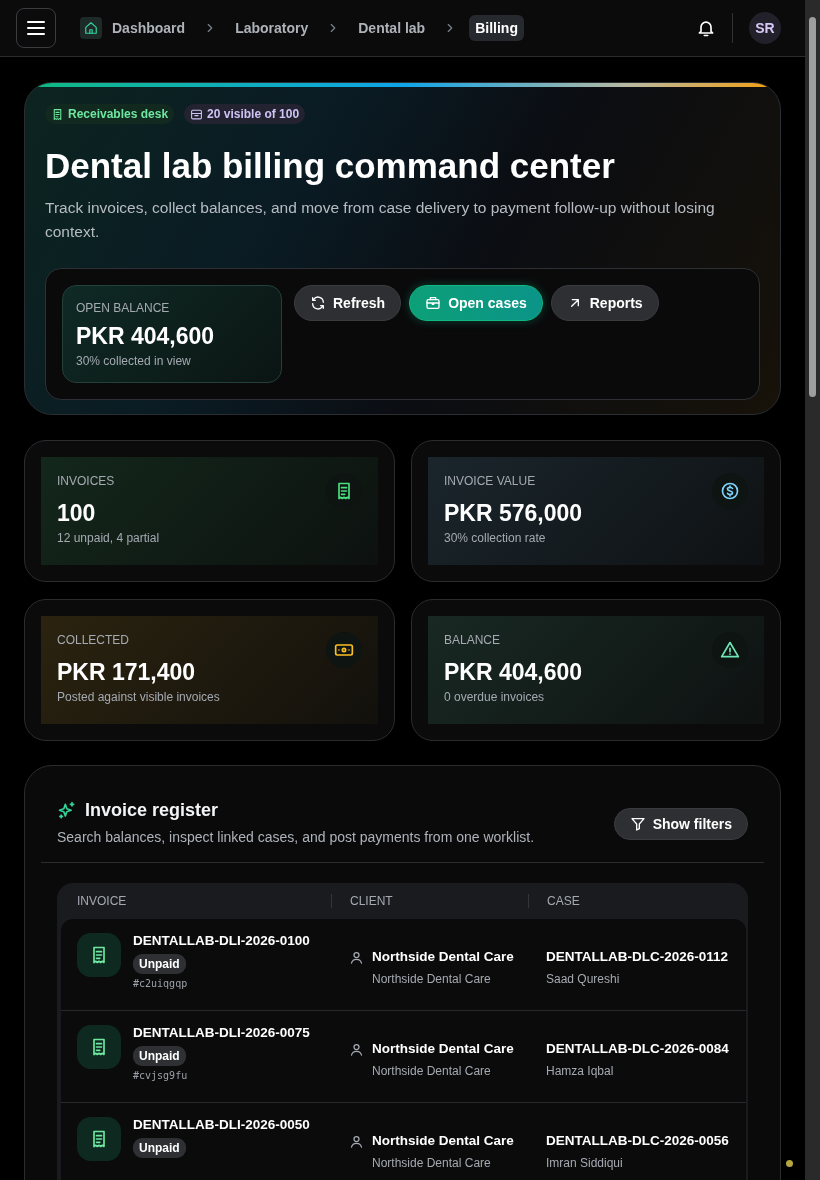 This screenshot has width=820, height=1180. Describe the element at coordinates (513, 672) in the screenshot. I see `stat-value: PKR 404,600` at that location.